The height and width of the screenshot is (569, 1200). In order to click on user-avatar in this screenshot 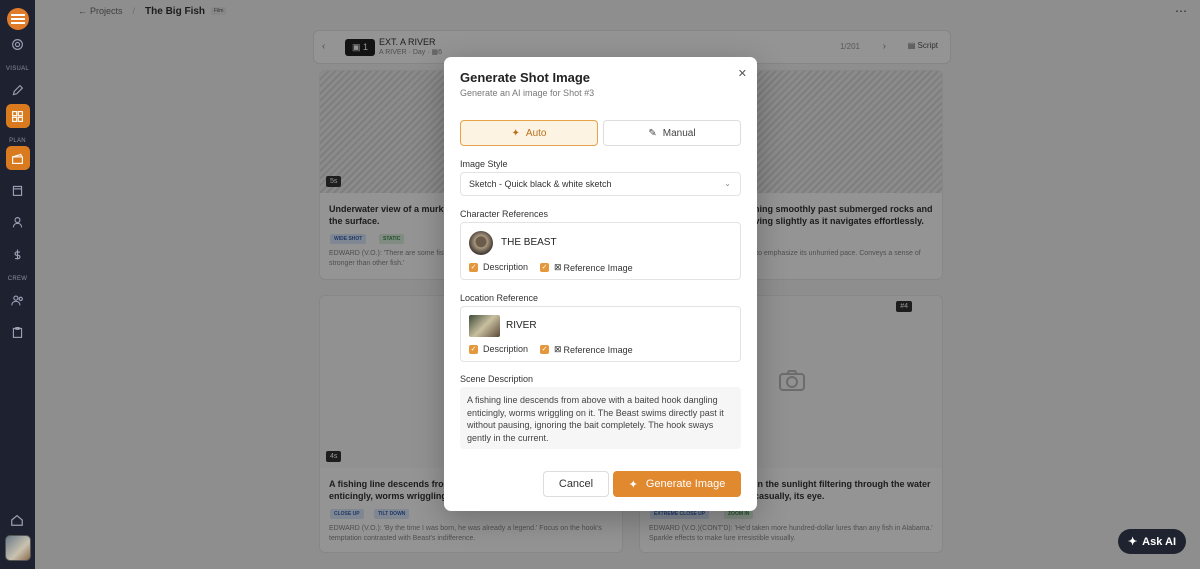, I will do `click(18, 548)`.